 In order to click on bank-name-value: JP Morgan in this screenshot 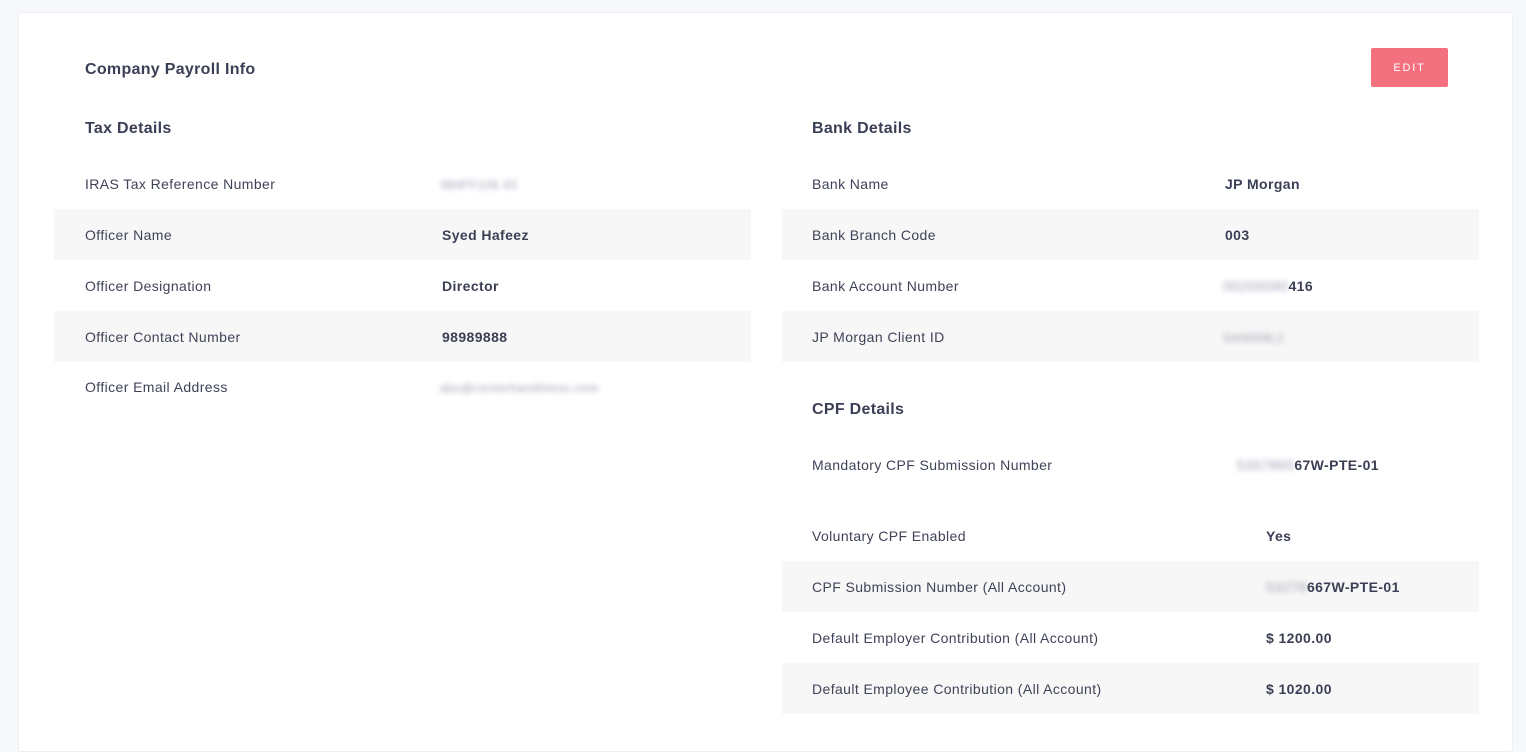, I will do `click(1262, 183)`.